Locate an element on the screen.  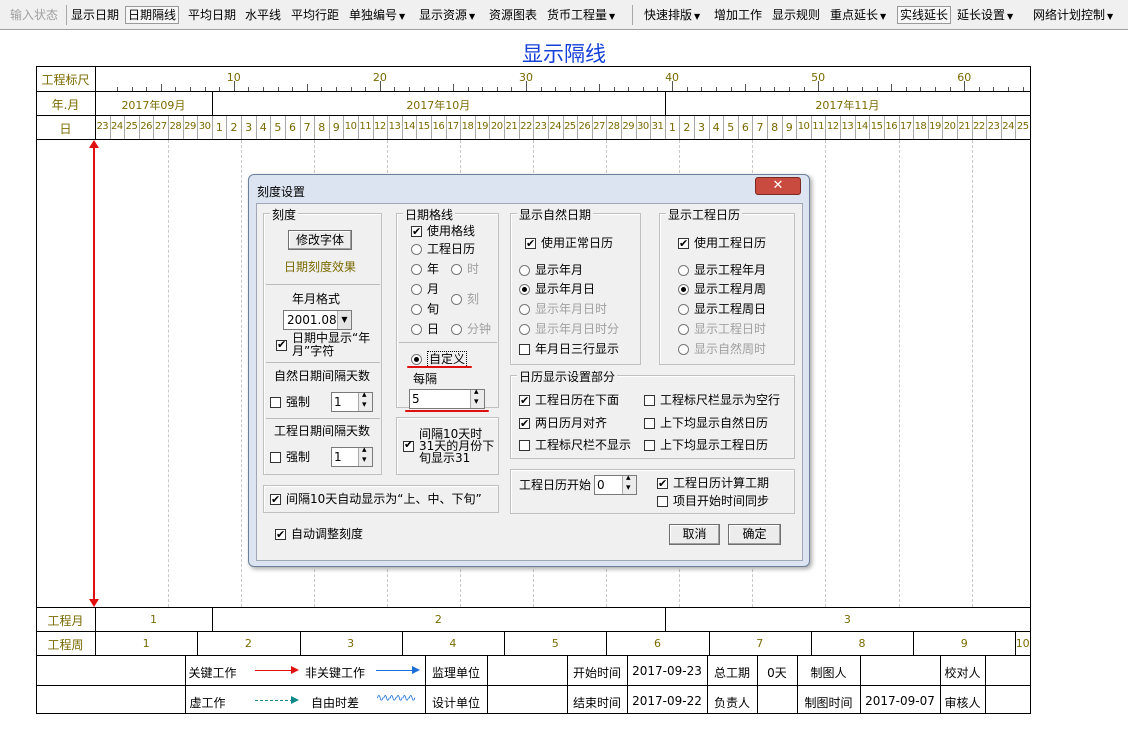
auto-adjust-label: 自动调整刻度 is located at coordinates (327, 534).